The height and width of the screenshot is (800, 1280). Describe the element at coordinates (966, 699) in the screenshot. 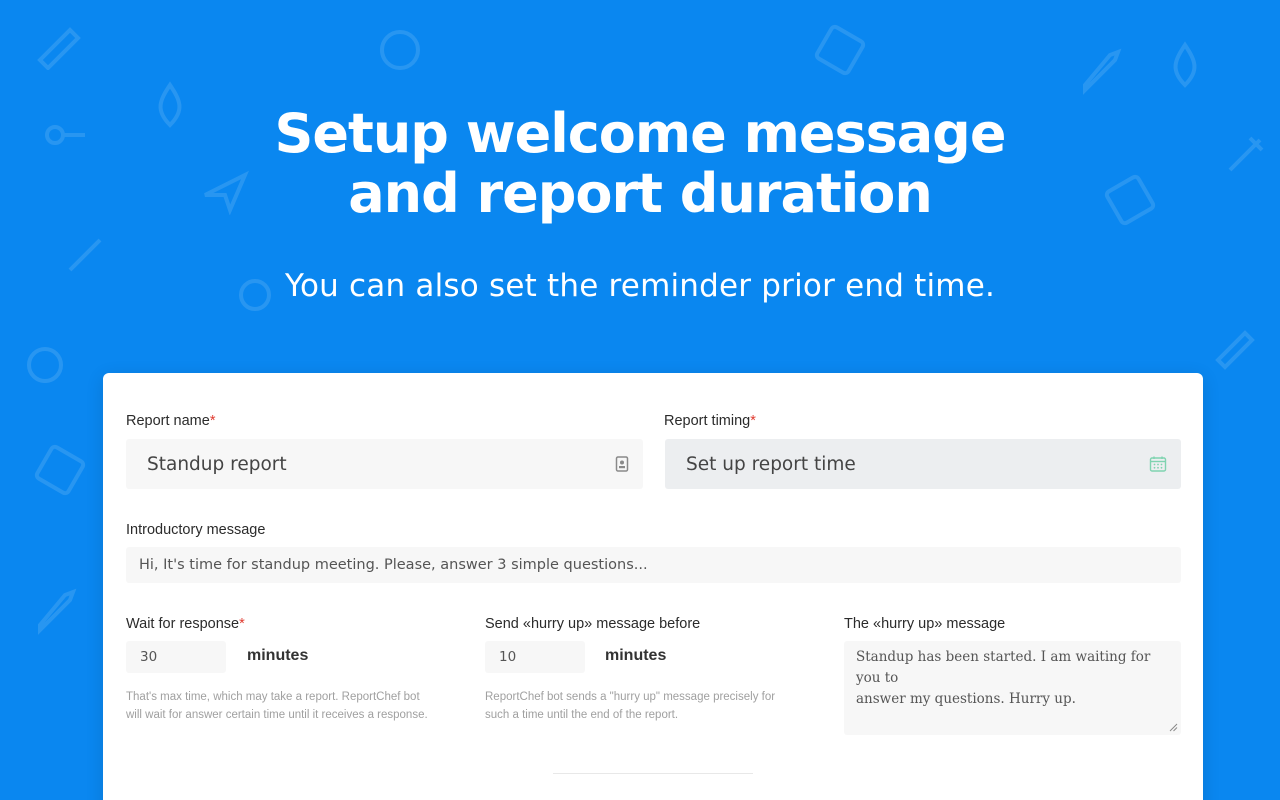

I see `hurry-message-line-2: answer my questions. Hurry up.` at that location.